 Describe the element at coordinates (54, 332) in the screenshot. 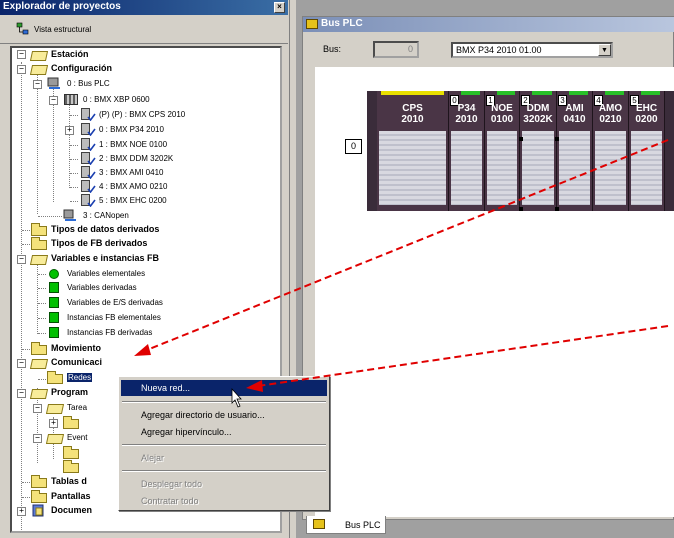

I see `fb-instance-icon` at that location.